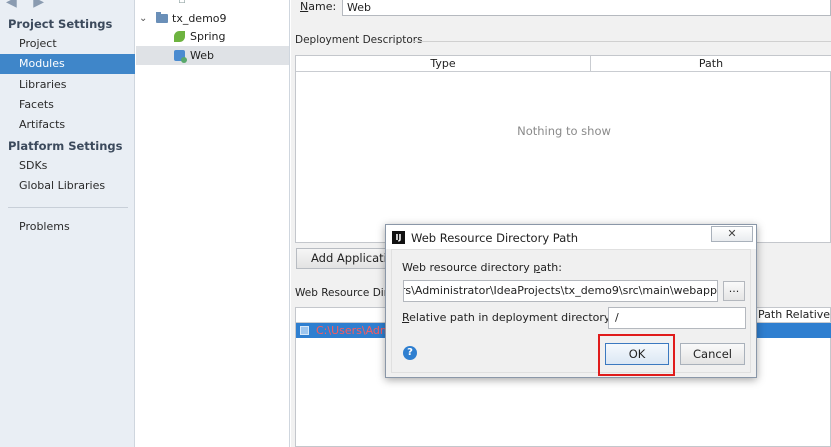  What do you see at coordinates (443, 64) in the screenshot?
I see `column-header-type: Type` at bounding box center [443, 64].